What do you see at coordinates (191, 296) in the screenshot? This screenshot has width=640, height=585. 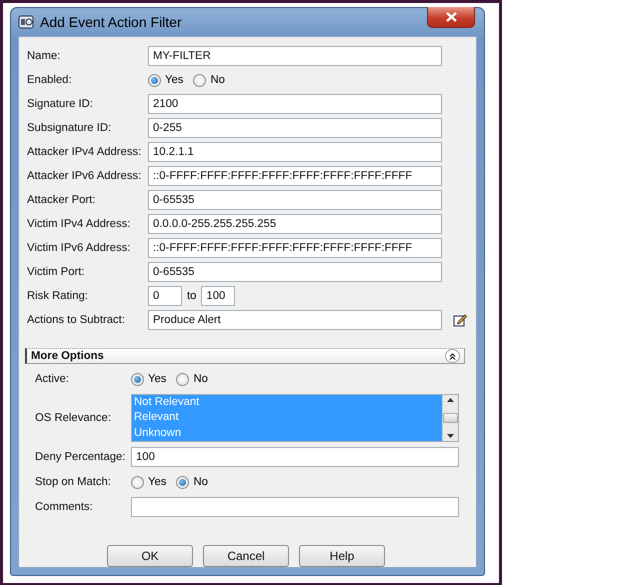 I see `range-separator: to` at bounding box center [191, 296].